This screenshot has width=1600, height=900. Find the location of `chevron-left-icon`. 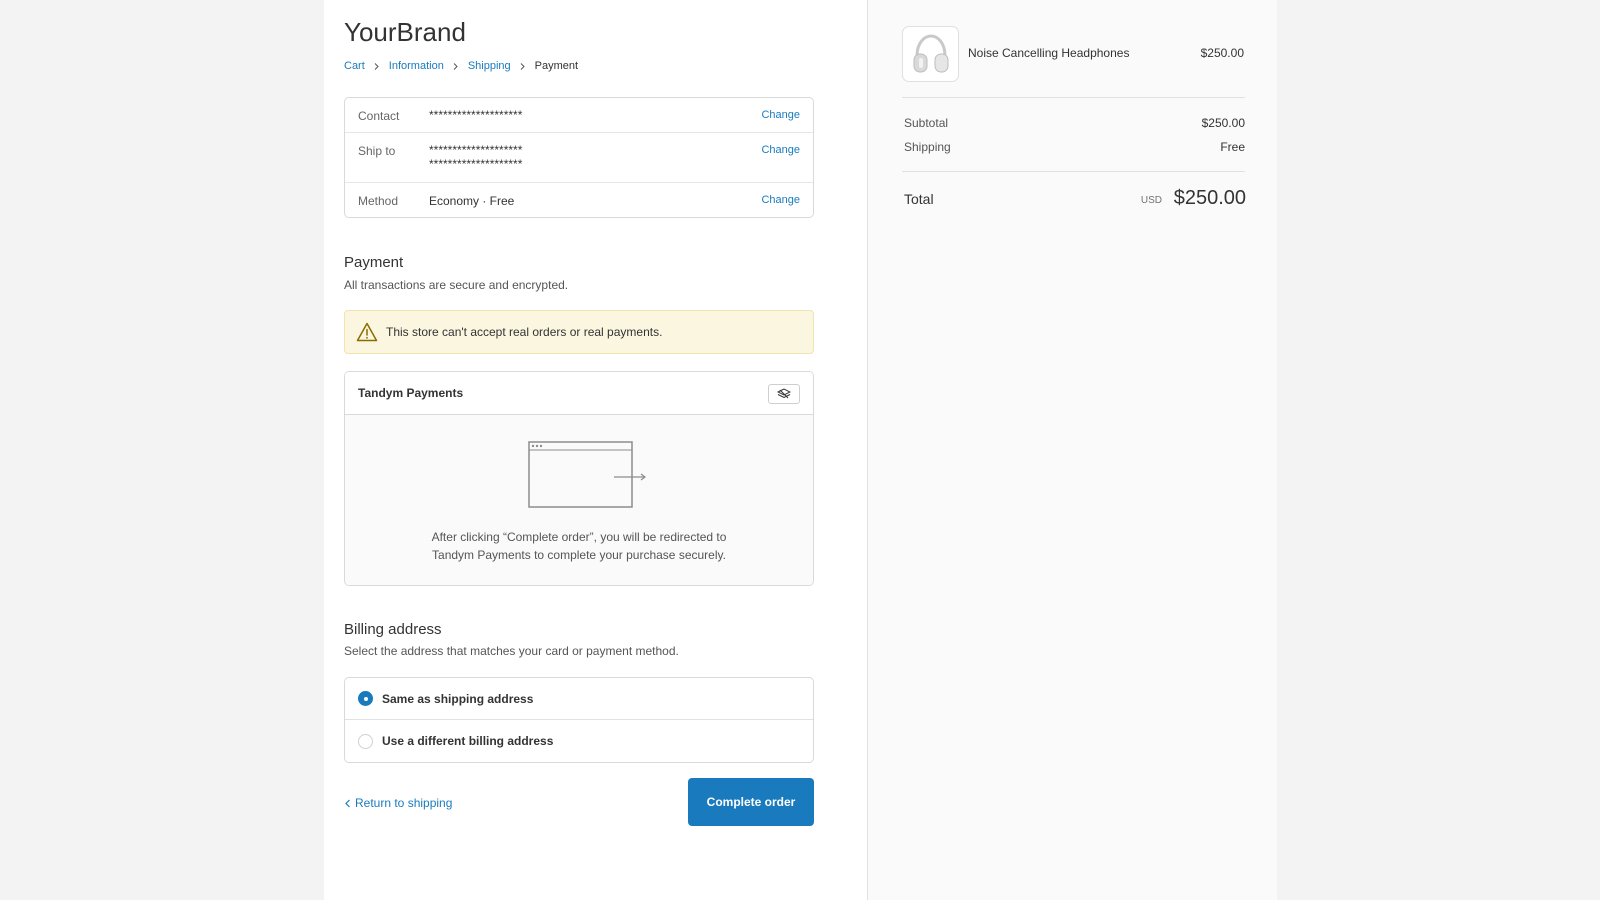

chevron-left-icon is located at coordinates (347, 803).